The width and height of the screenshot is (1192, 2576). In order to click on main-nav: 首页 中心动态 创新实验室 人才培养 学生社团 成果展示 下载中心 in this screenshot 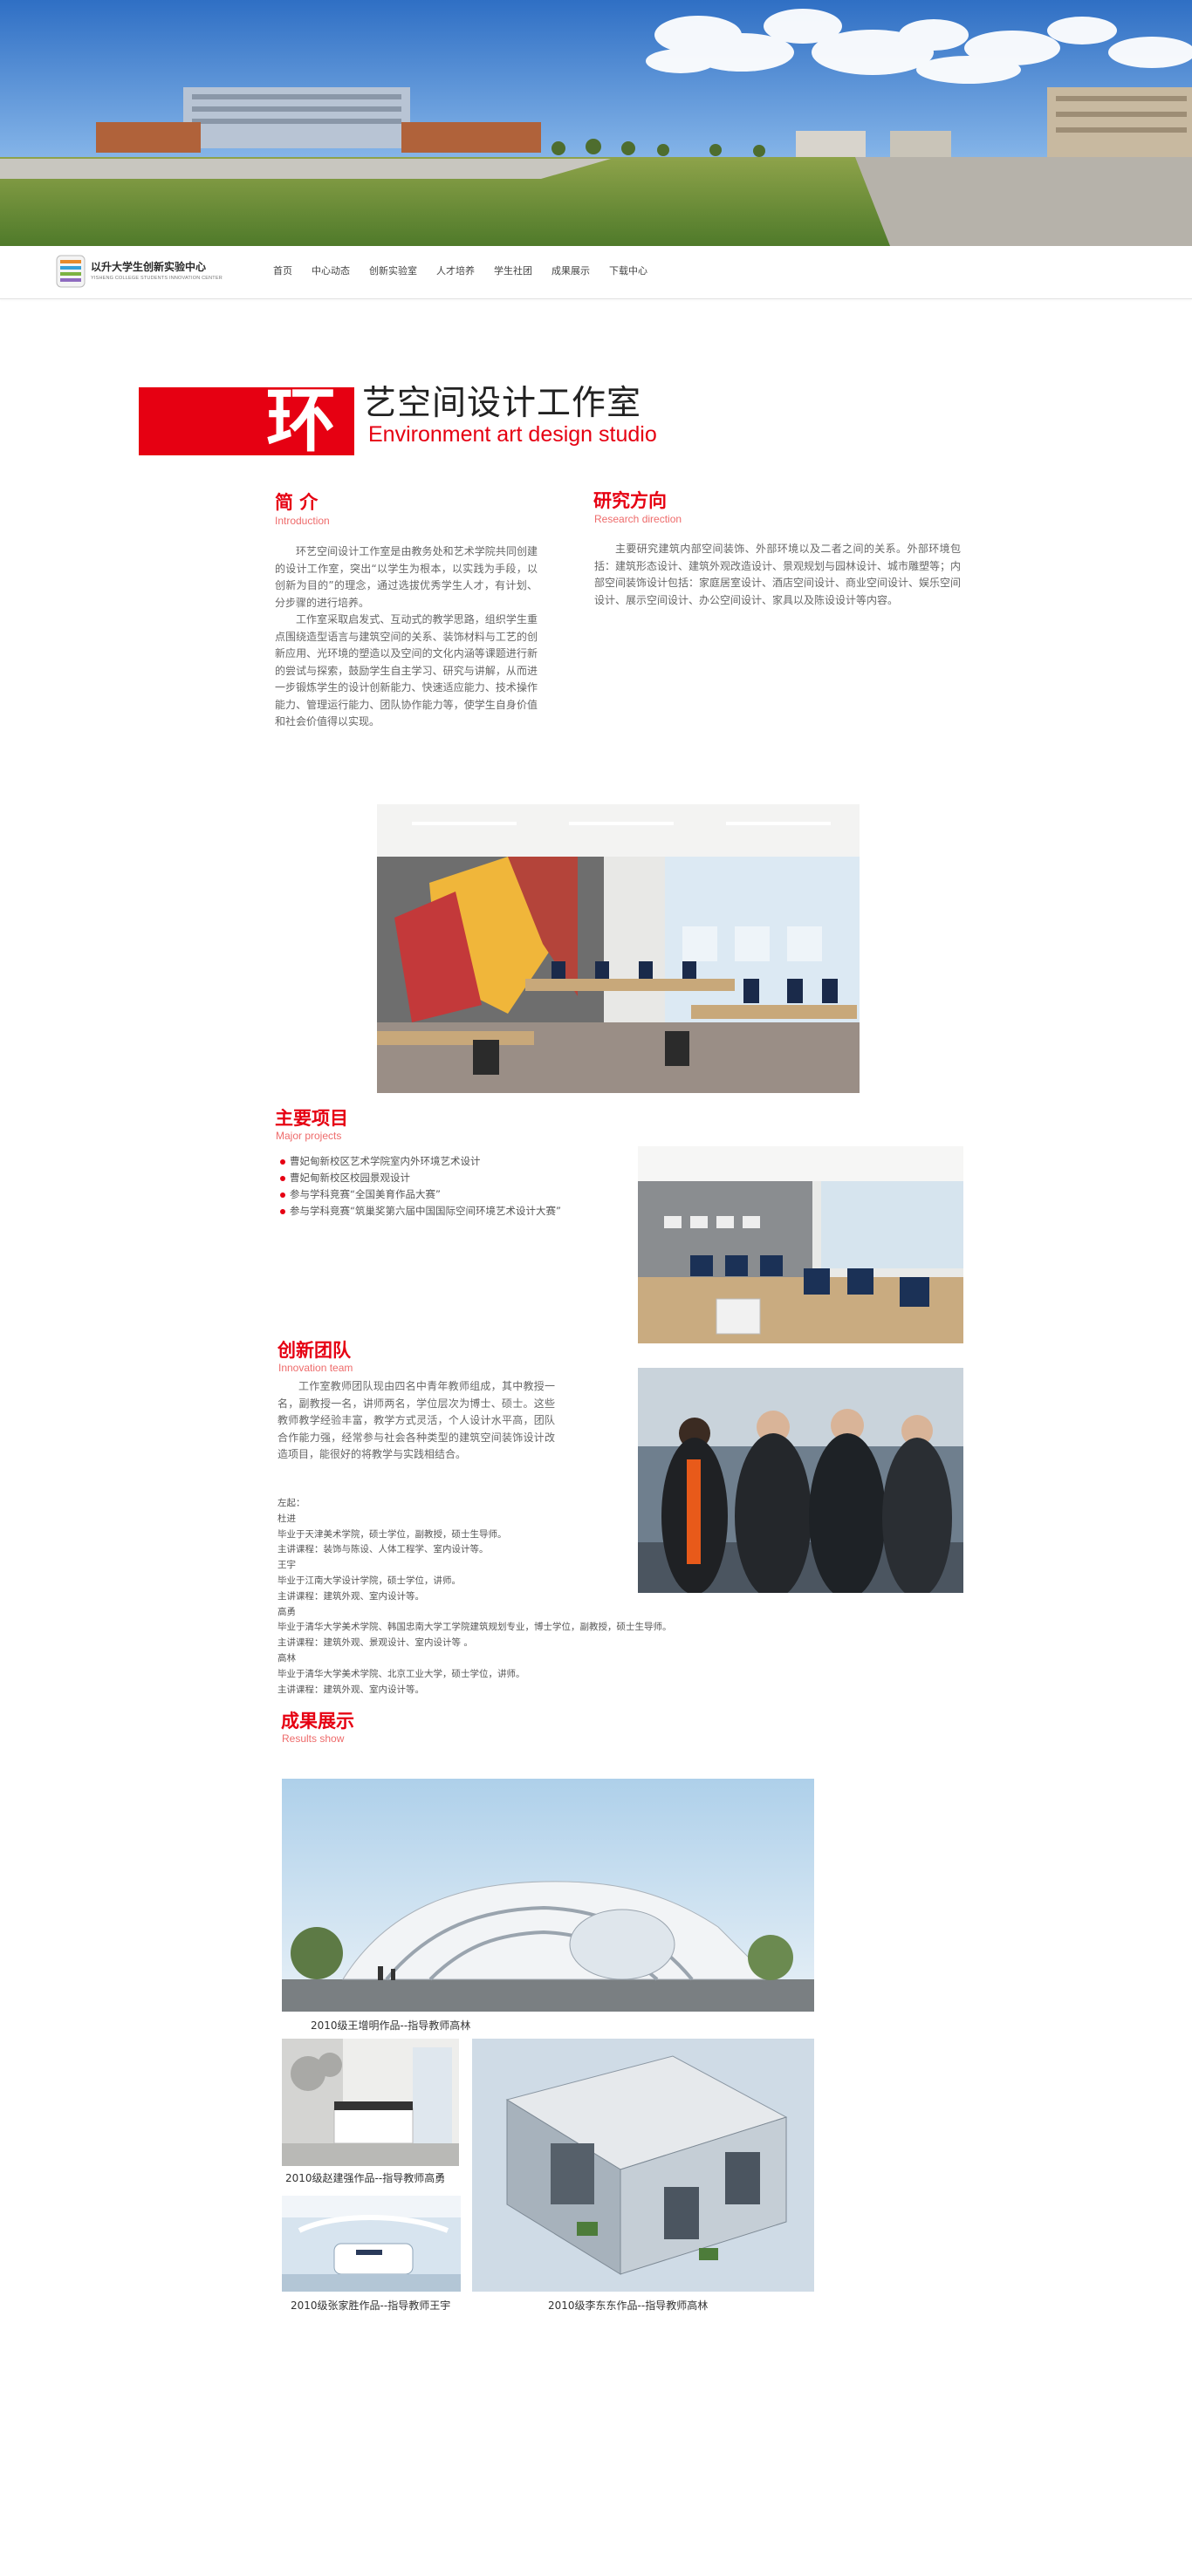, I will do `click(460, 271)`.